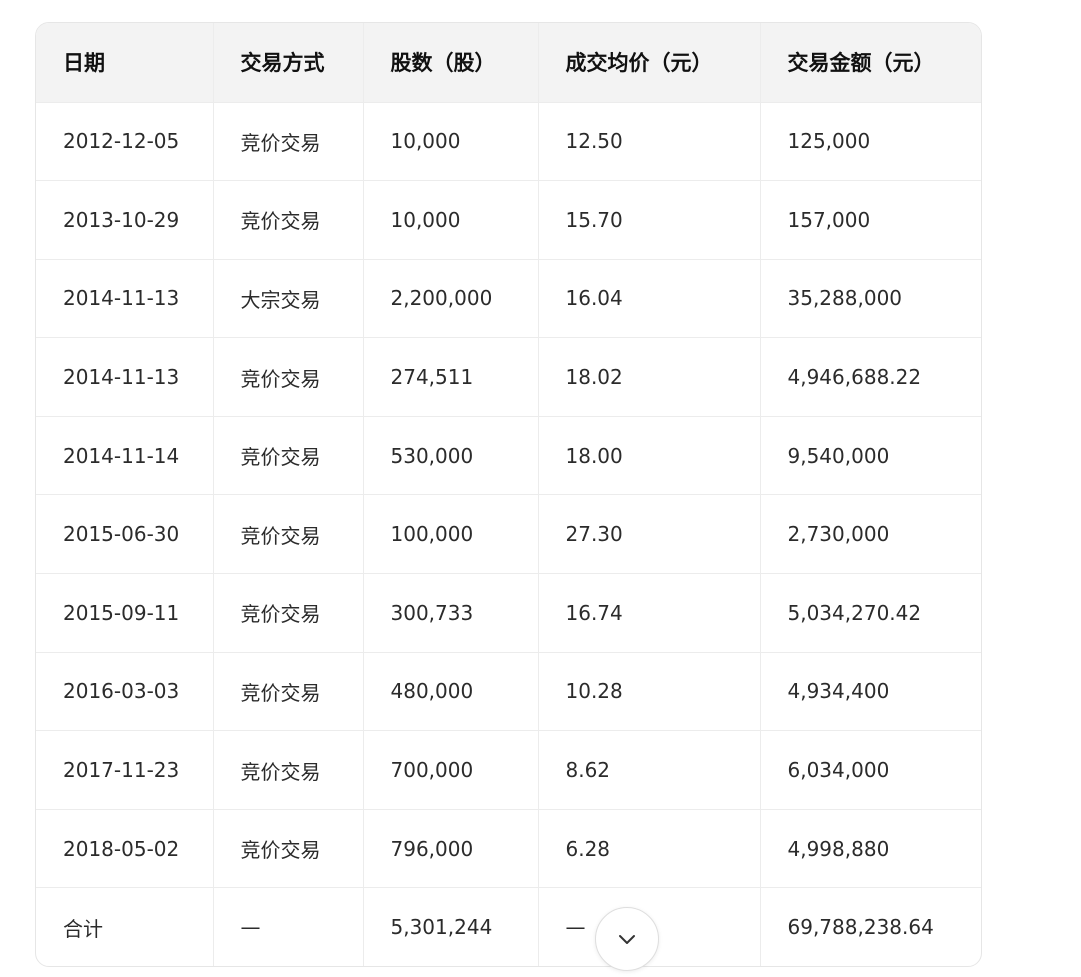 This screenshot has width=1081, height=977. What do you see at coordinates (125, 770) in the screenshot?
I see `cell-date: 2017-11-23` at bounding box center [125, 770].